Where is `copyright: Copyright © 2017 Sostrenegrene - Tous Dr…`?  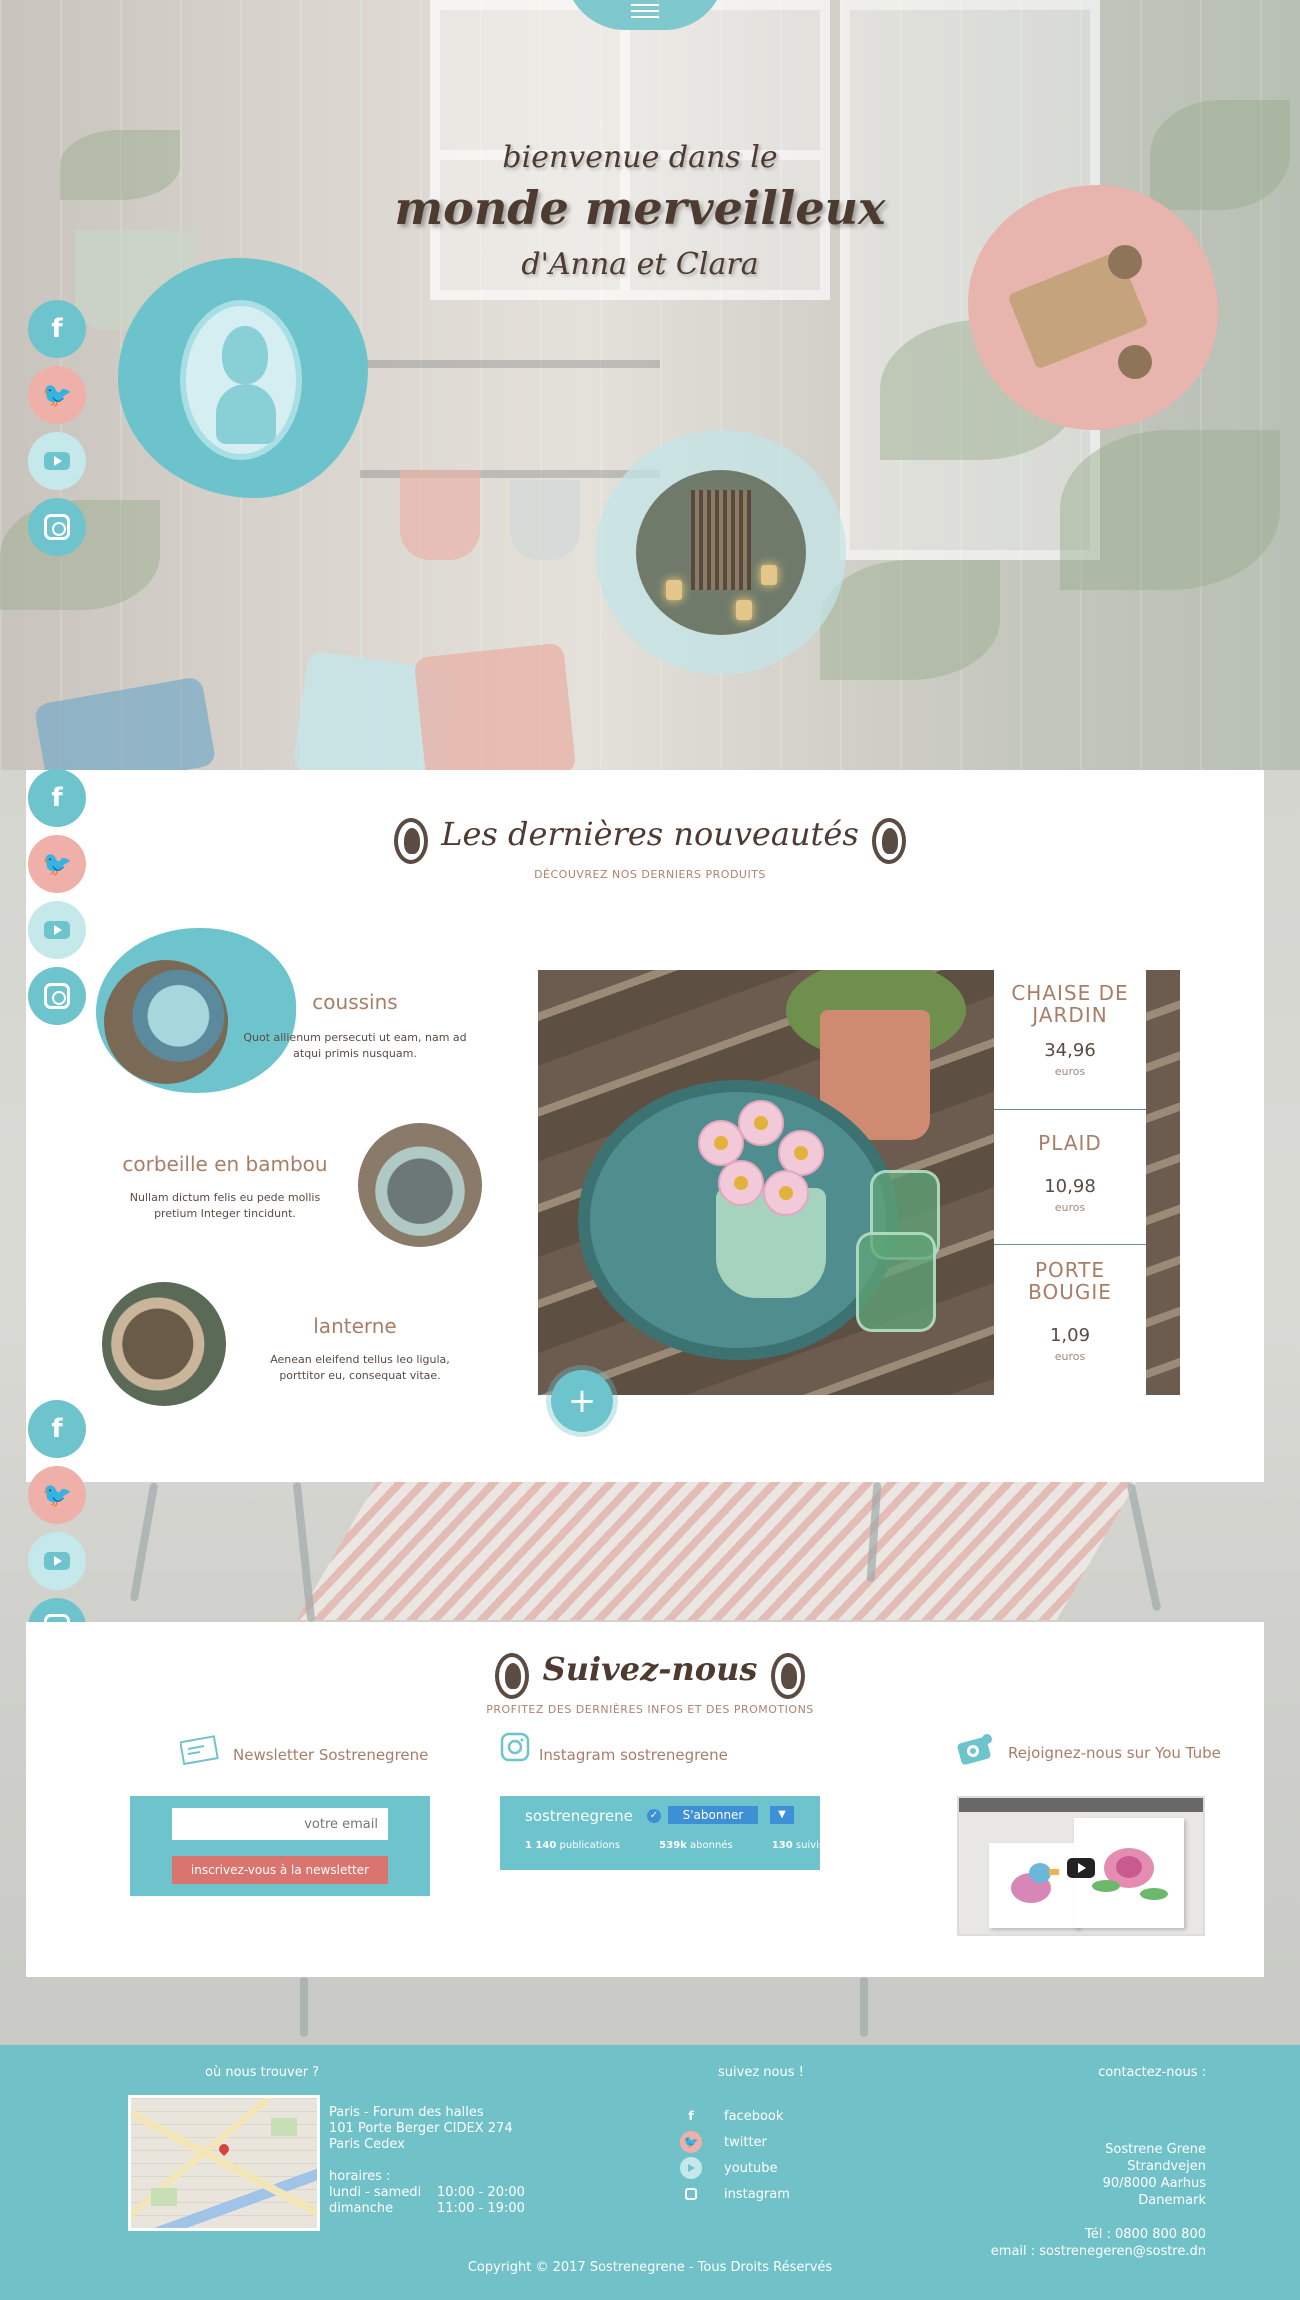 copyright: Copyright © 2017 Sostrenegrene - Tous Dr… is located at coordinates (650, 2267).